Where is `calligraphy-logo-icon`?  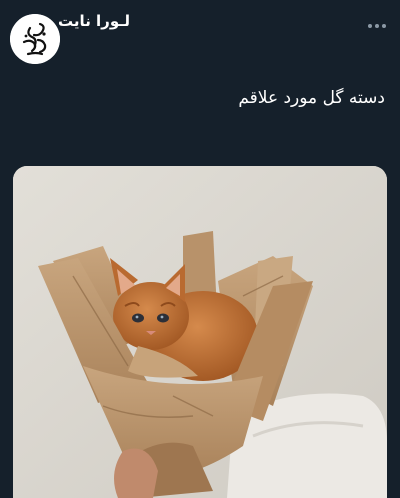 calligraphy-logo-icon is located at coordinates (35, 39).